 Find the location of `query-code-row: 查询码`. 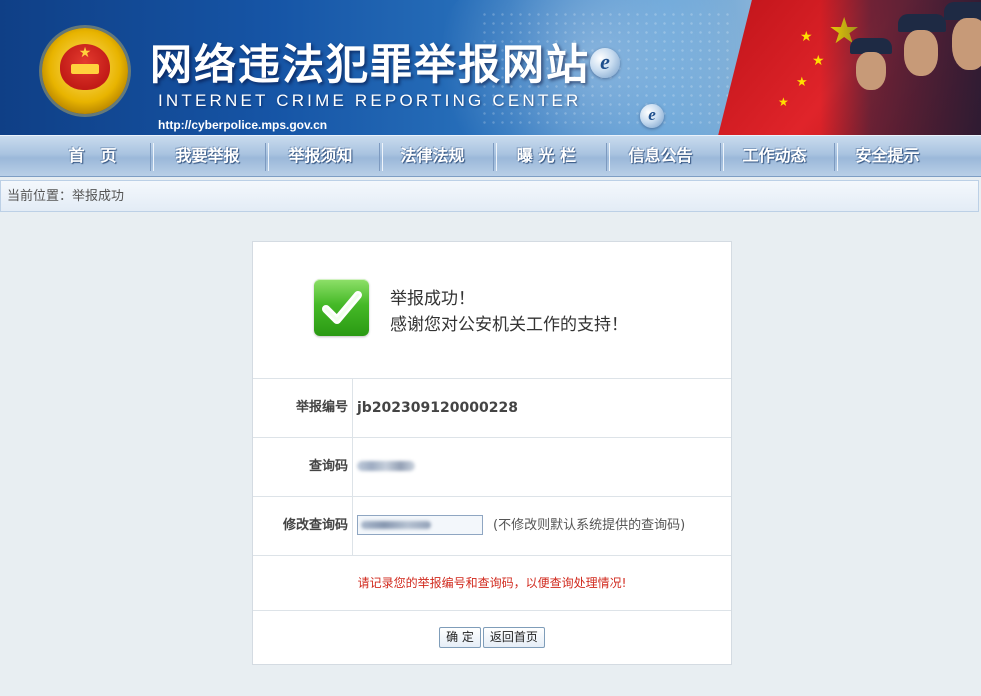

query-code-row: 查询码 is located at coordinates (492, 467).